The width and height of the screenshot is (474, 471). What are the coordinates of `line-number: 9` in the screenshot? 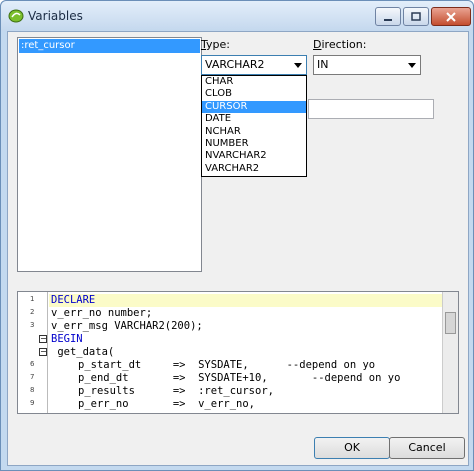 It's located at (32, 403).